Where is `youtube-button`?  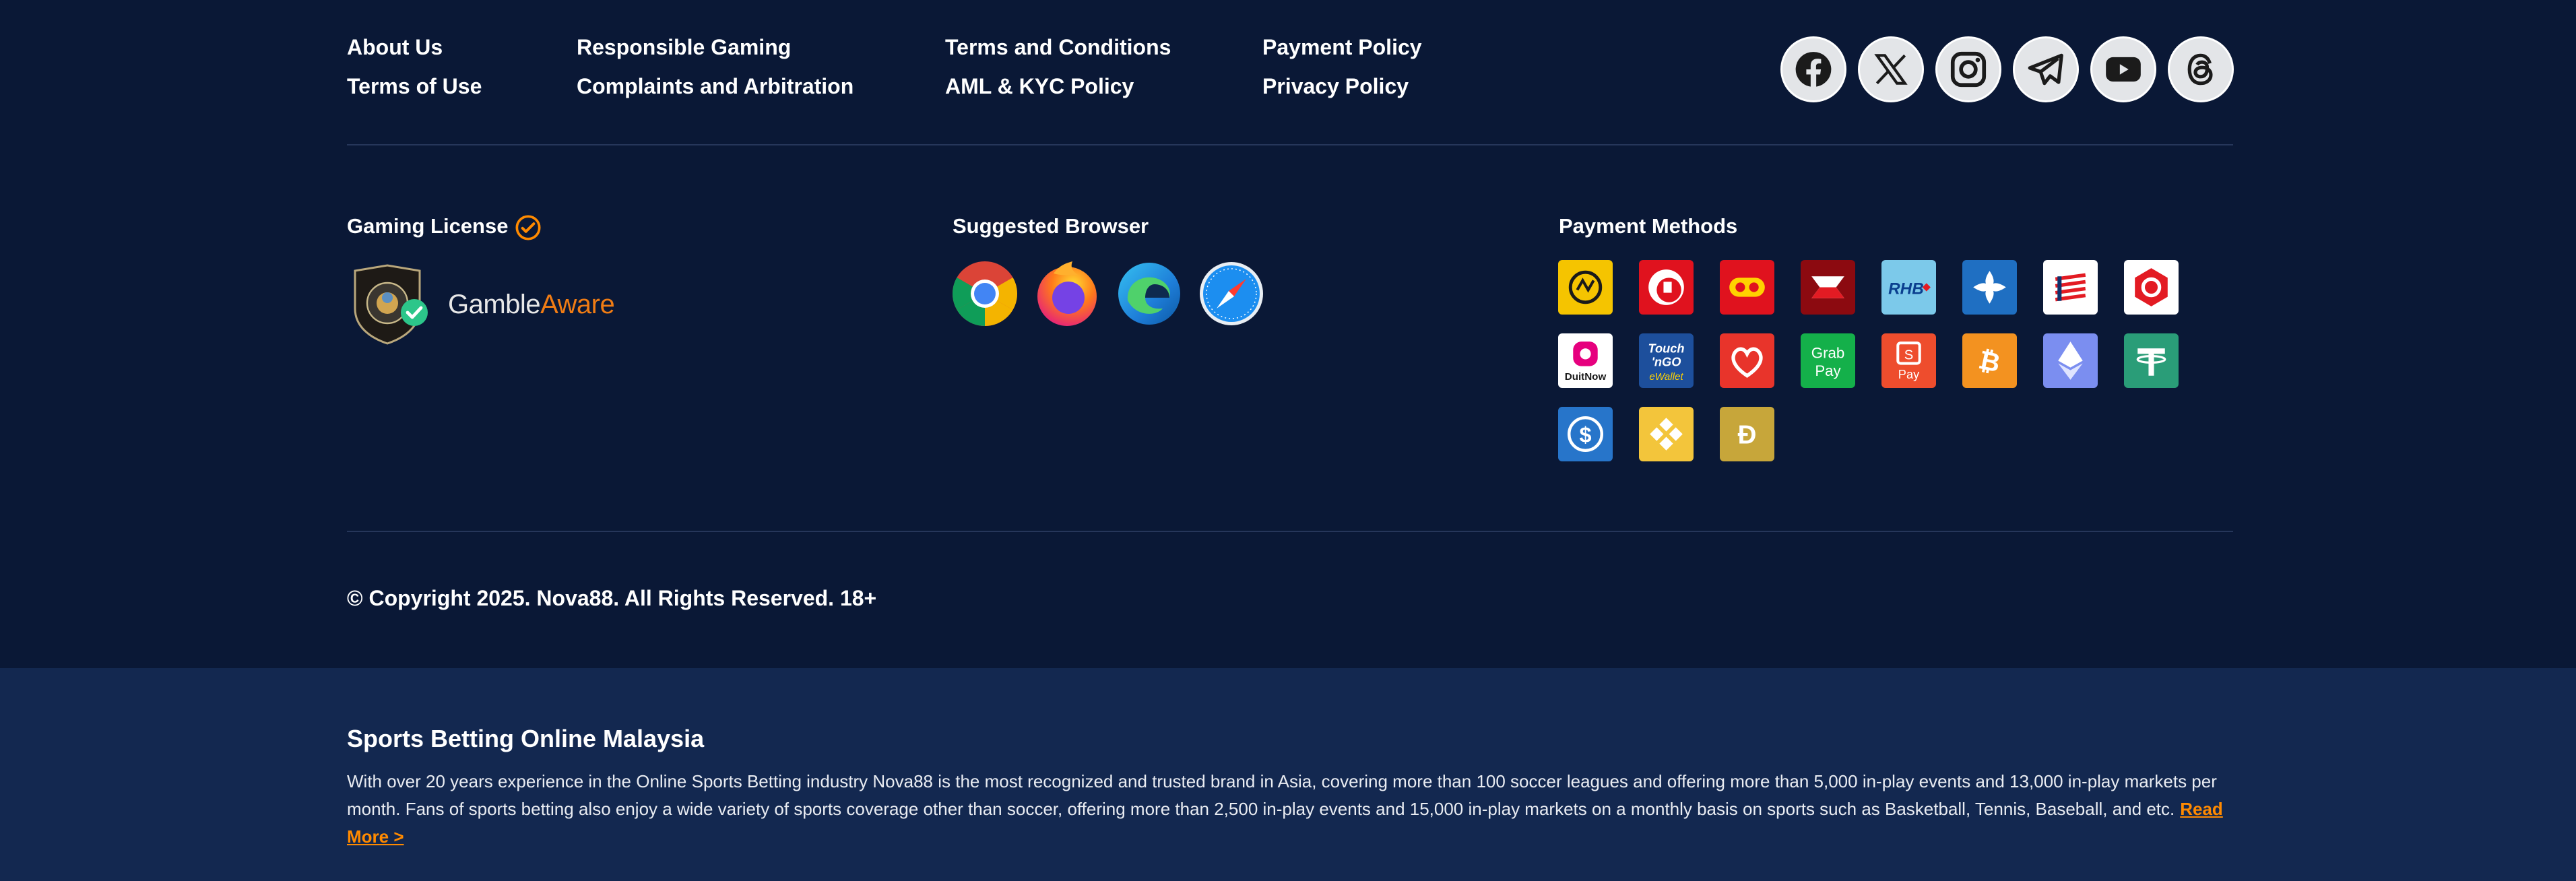
youtube-button is located at coordinates (2123, 69).